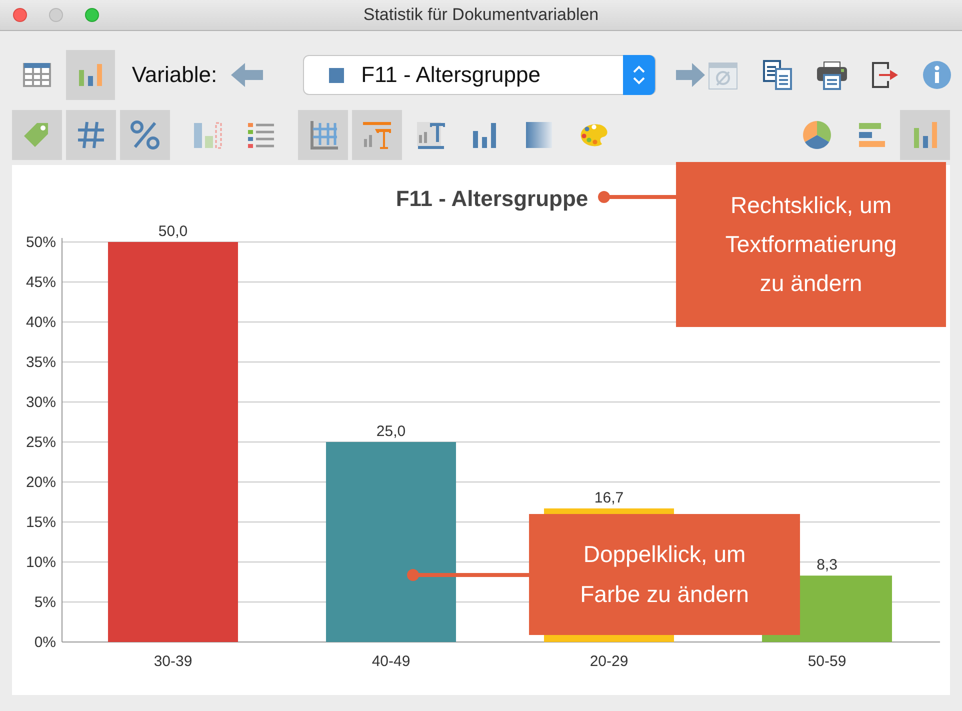  Describe the element at coordinates (827, 661) in the screenshot. I see `x-axis-label: 50-59` at that location.